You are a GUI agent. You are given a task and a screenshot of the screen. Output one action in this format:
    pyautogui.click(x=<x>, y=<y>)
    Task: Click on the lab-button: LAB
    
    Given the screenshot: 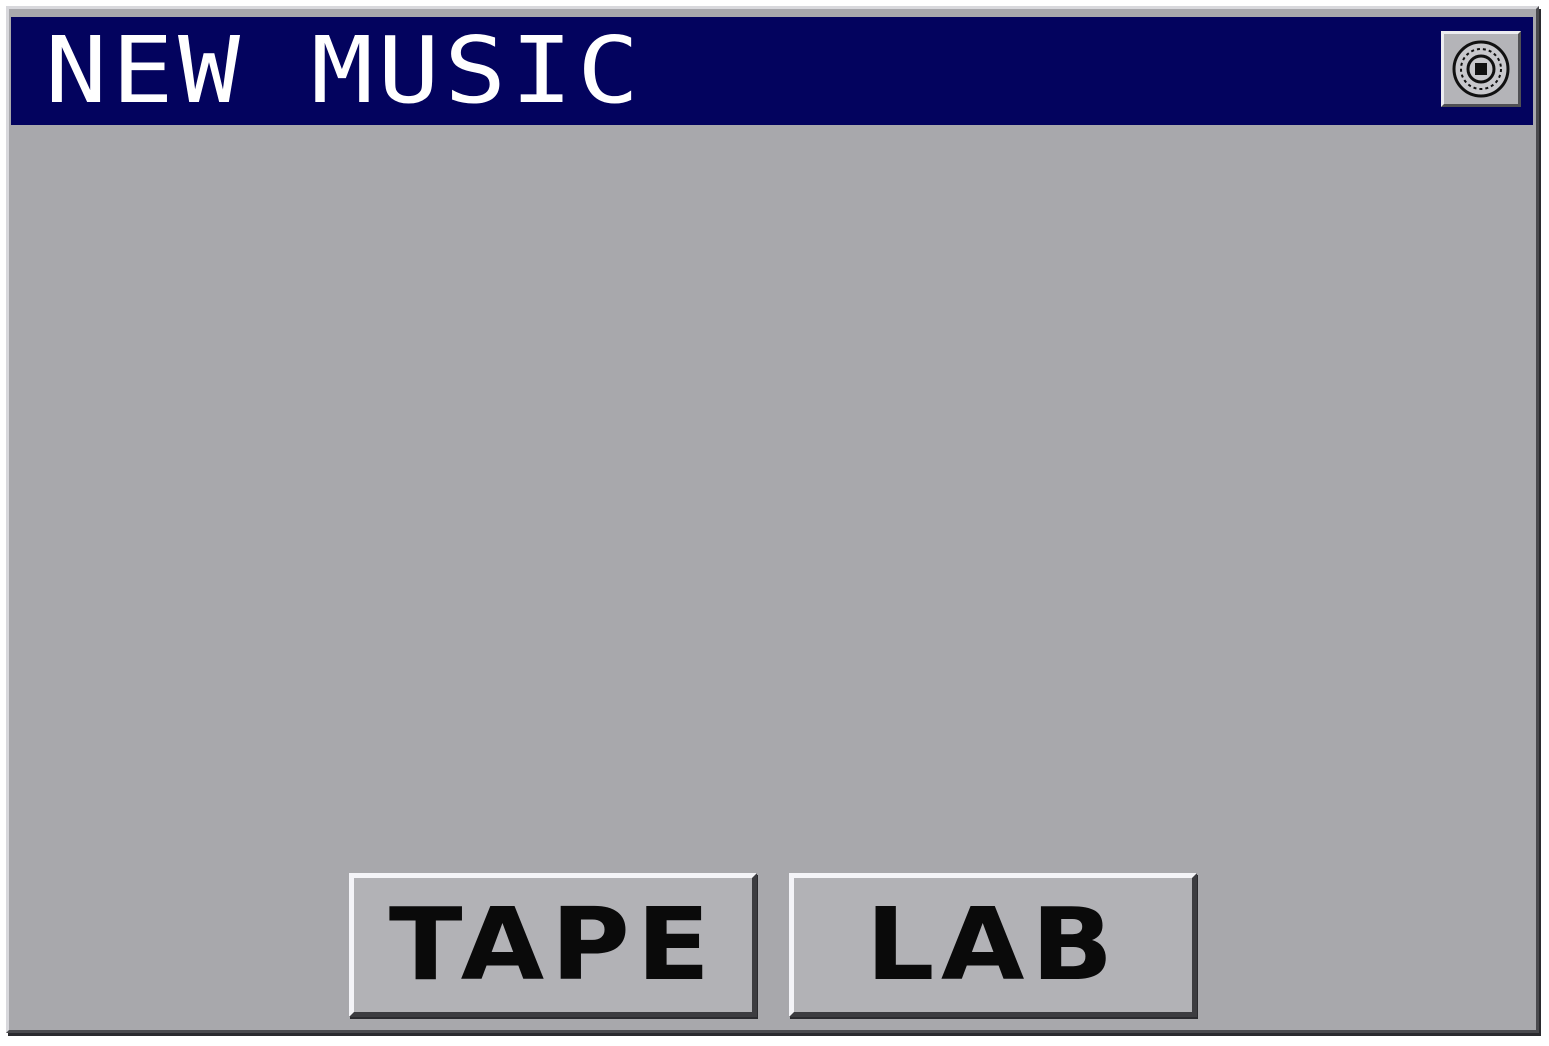 What is the action you would take?
    pyautogui.click(x=993, y=945)
    